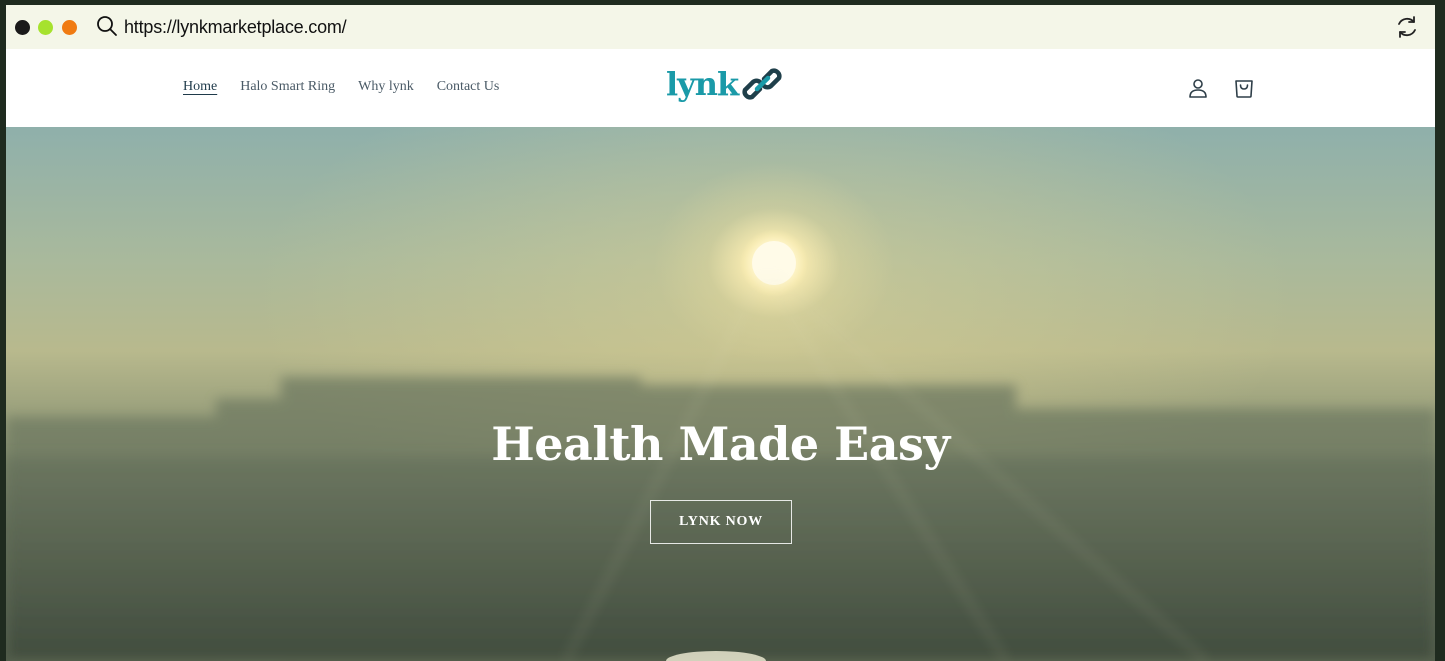 The width and height of the screenshot is (1445, 661). What do you see at coordinates (341, 87) in the screenshot?
I see `main-nav: Home Halo Smart Ring Why lynk Contact Us` at bounding box center [341, 87].